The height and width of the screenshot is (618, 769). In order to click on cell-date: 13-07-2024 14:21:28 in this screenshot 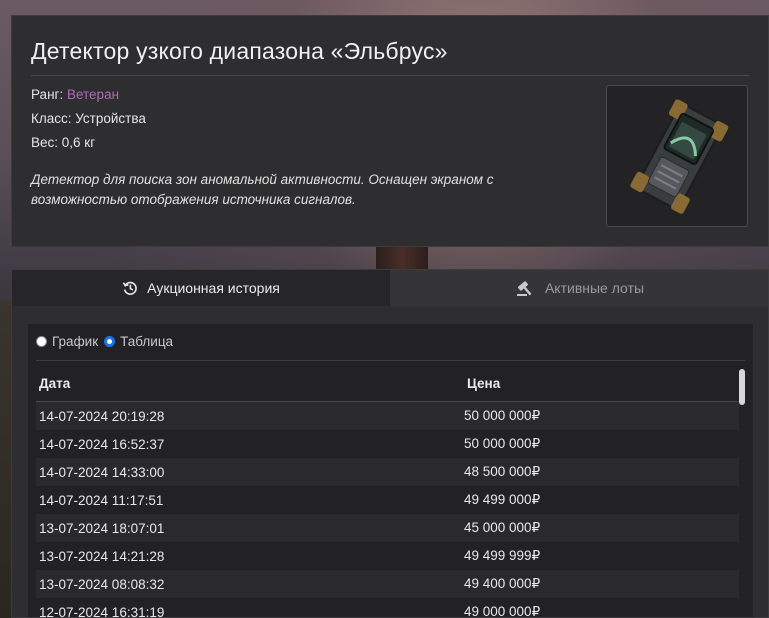, I will do `click(102, 556)`.